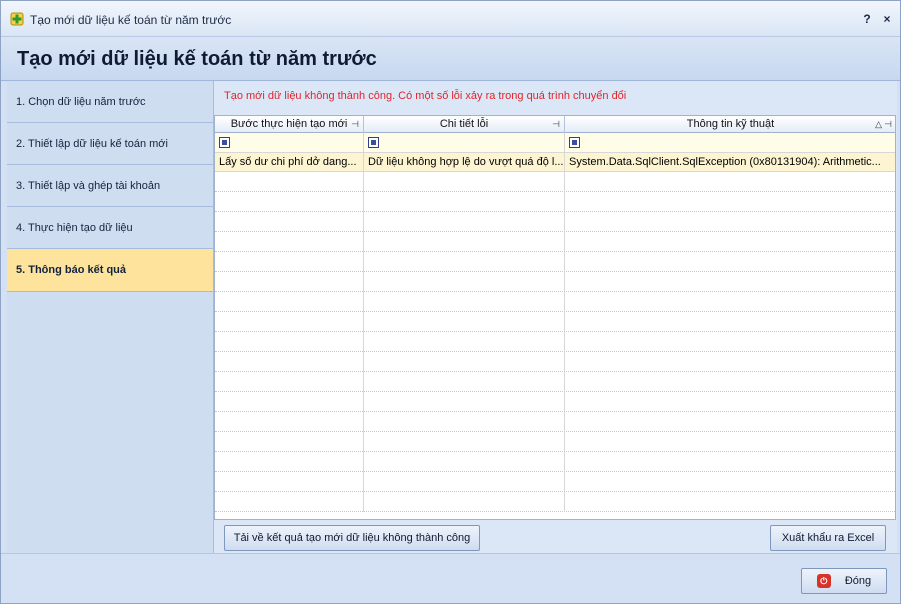 The image size is (901, 604). I want to click on column-header-label: Bước thực hiện tạo mới, so click(289, 124).